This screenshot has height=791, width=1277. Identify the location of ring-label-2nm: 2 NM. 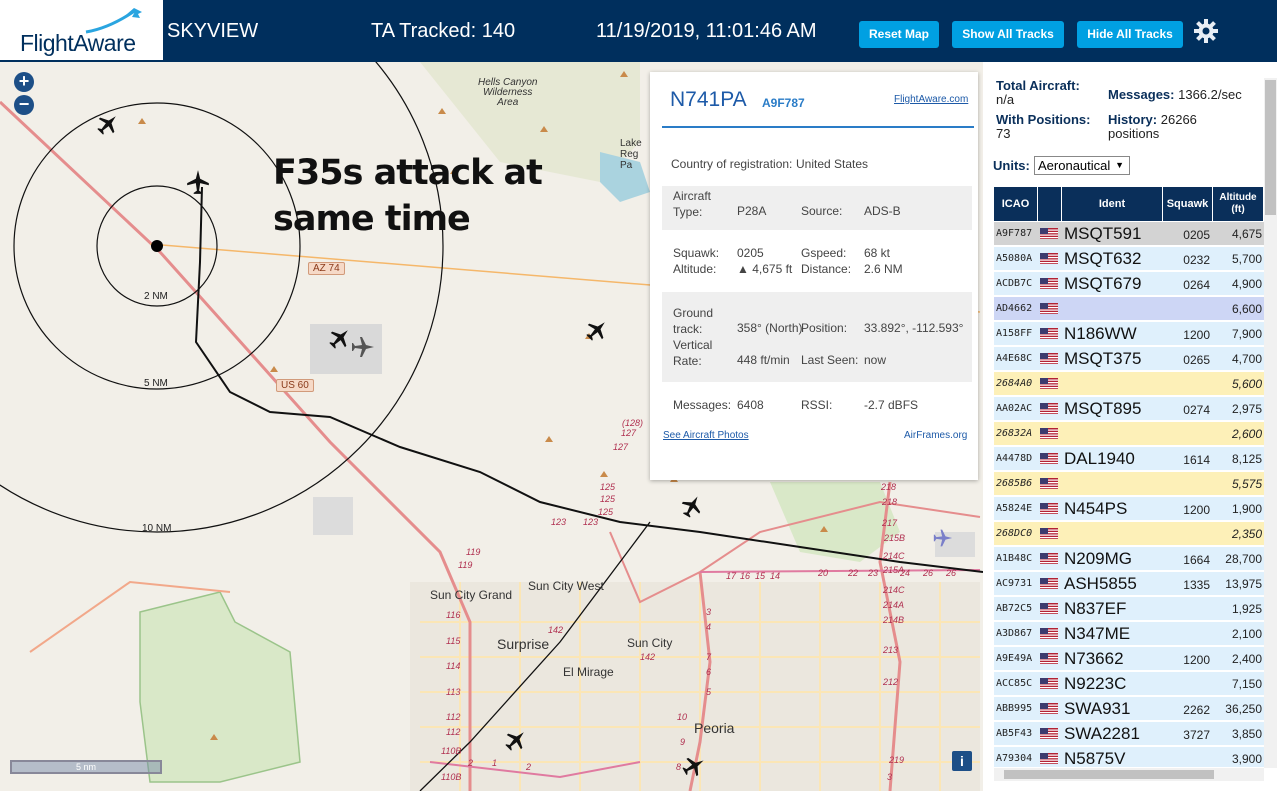
(156, 296).